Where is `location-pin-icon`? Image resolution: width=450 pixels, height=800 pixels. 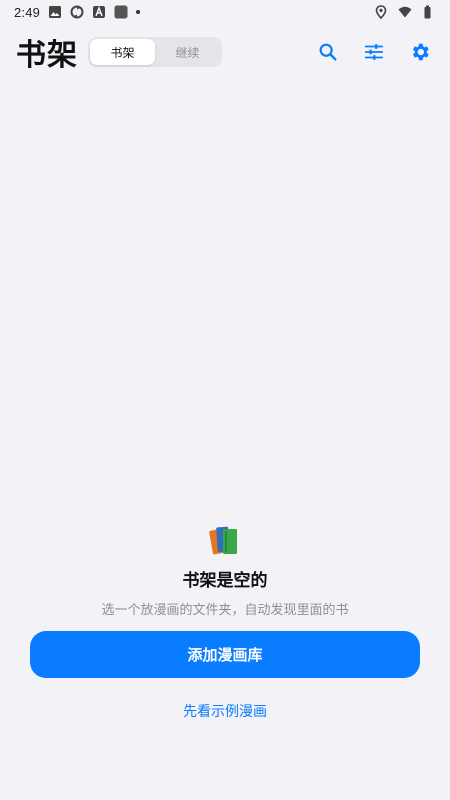 location-pin-icon is located at coordinates (381, 12).